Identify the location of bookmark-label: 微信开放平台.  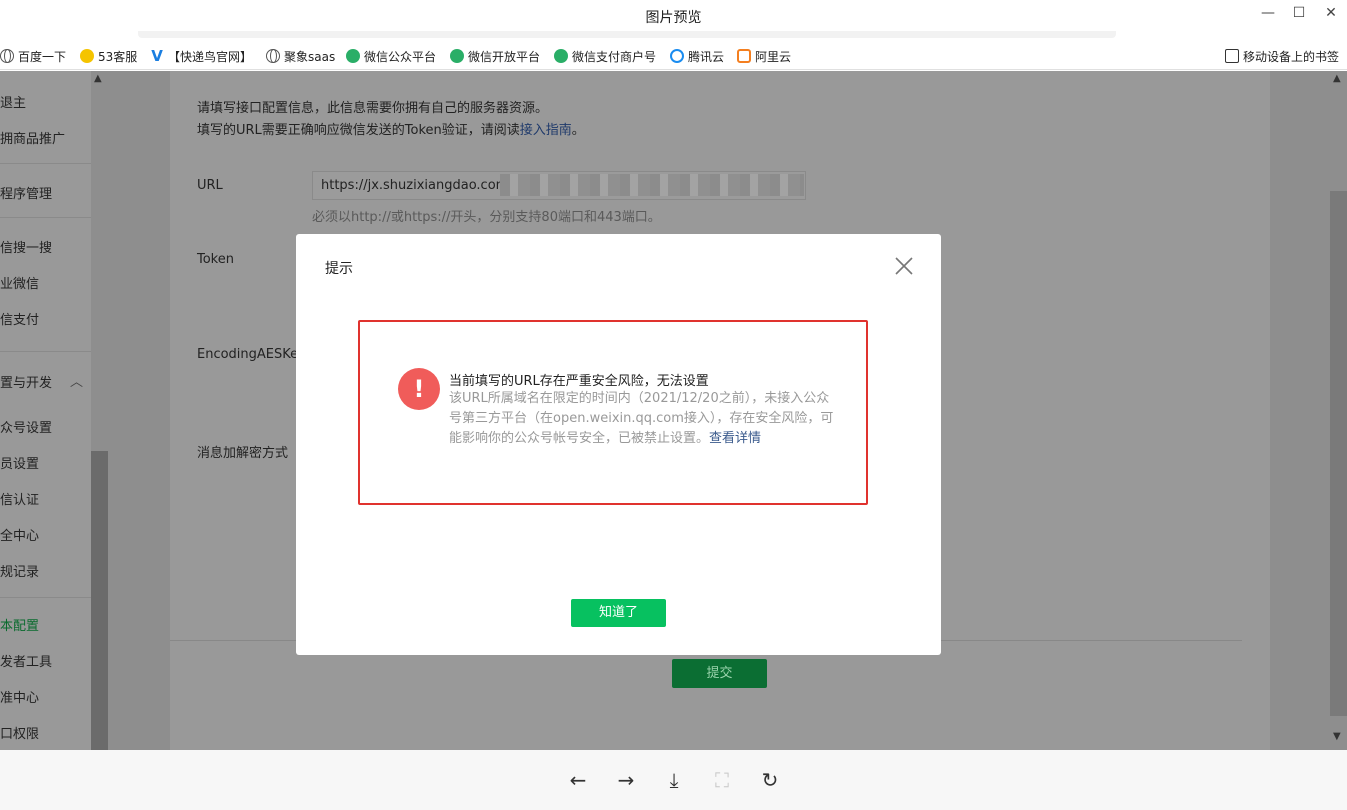
(504, 56).